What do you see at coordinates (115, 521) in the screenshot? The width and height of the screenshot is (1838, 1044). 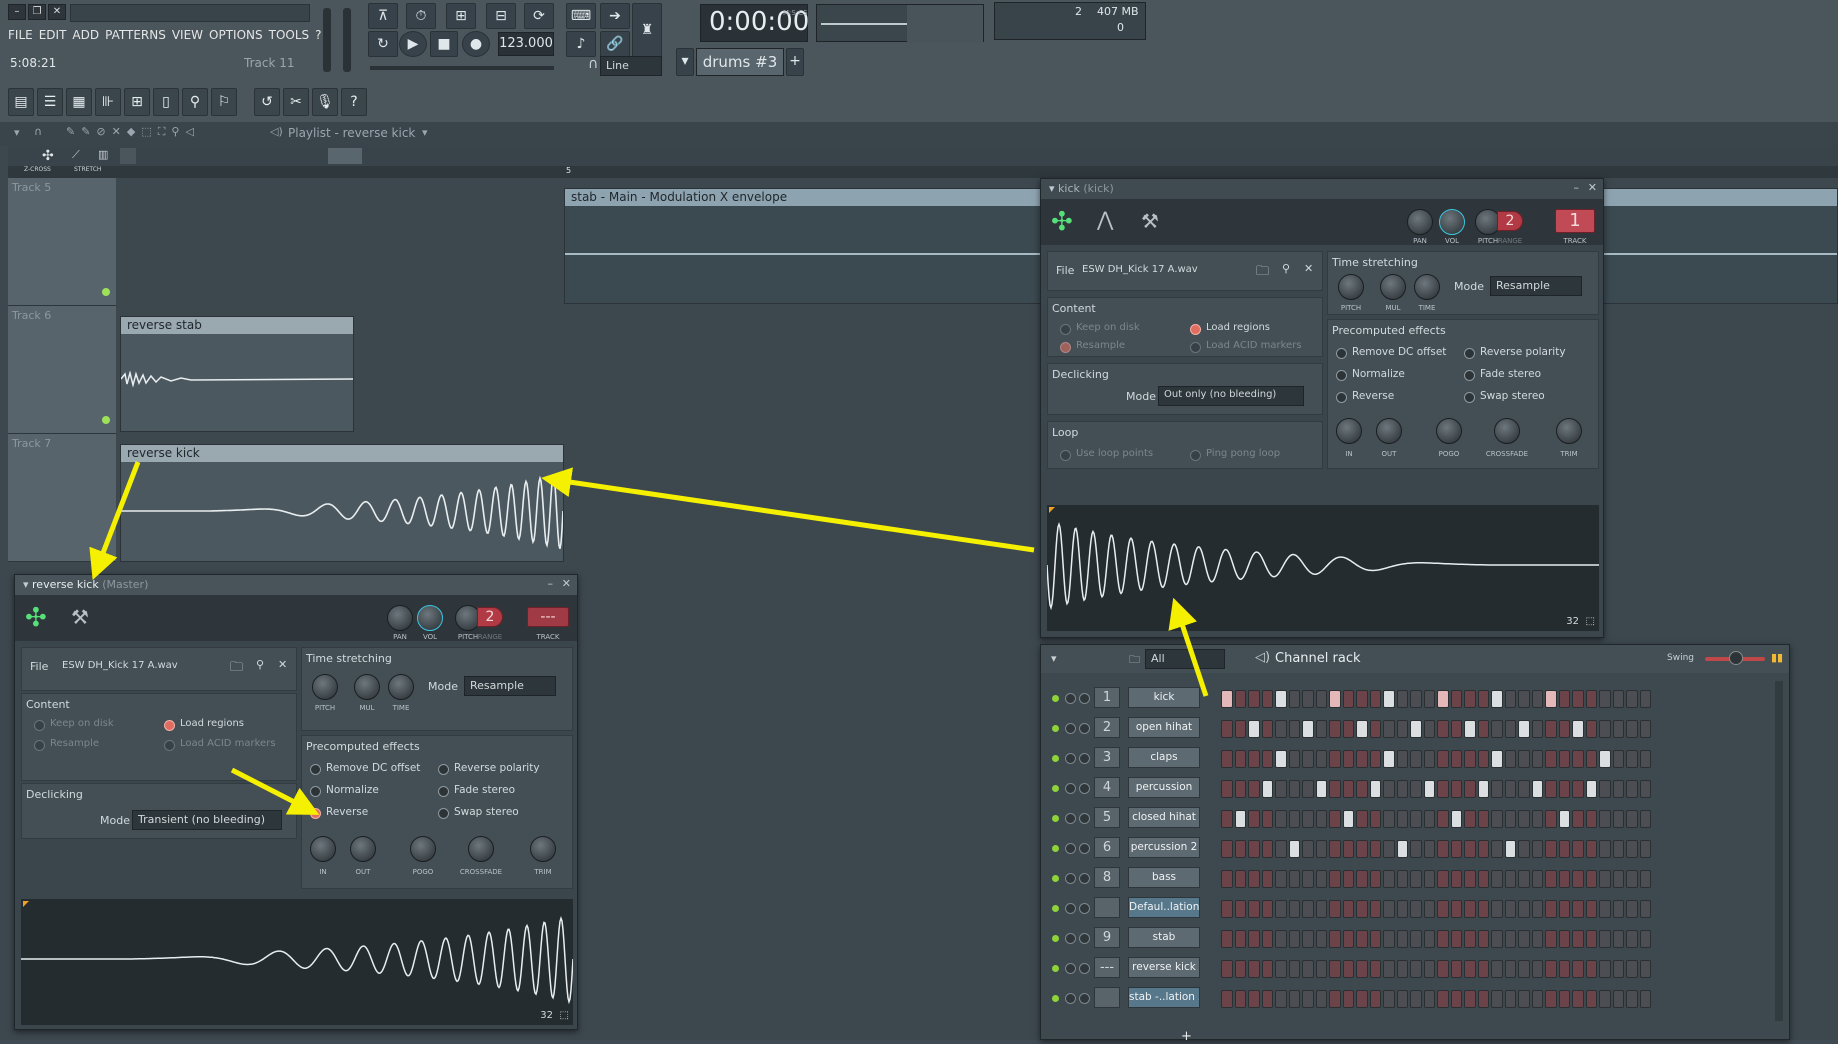 I see `arrow-clip-to-panel` at bounding box center [115, 521].